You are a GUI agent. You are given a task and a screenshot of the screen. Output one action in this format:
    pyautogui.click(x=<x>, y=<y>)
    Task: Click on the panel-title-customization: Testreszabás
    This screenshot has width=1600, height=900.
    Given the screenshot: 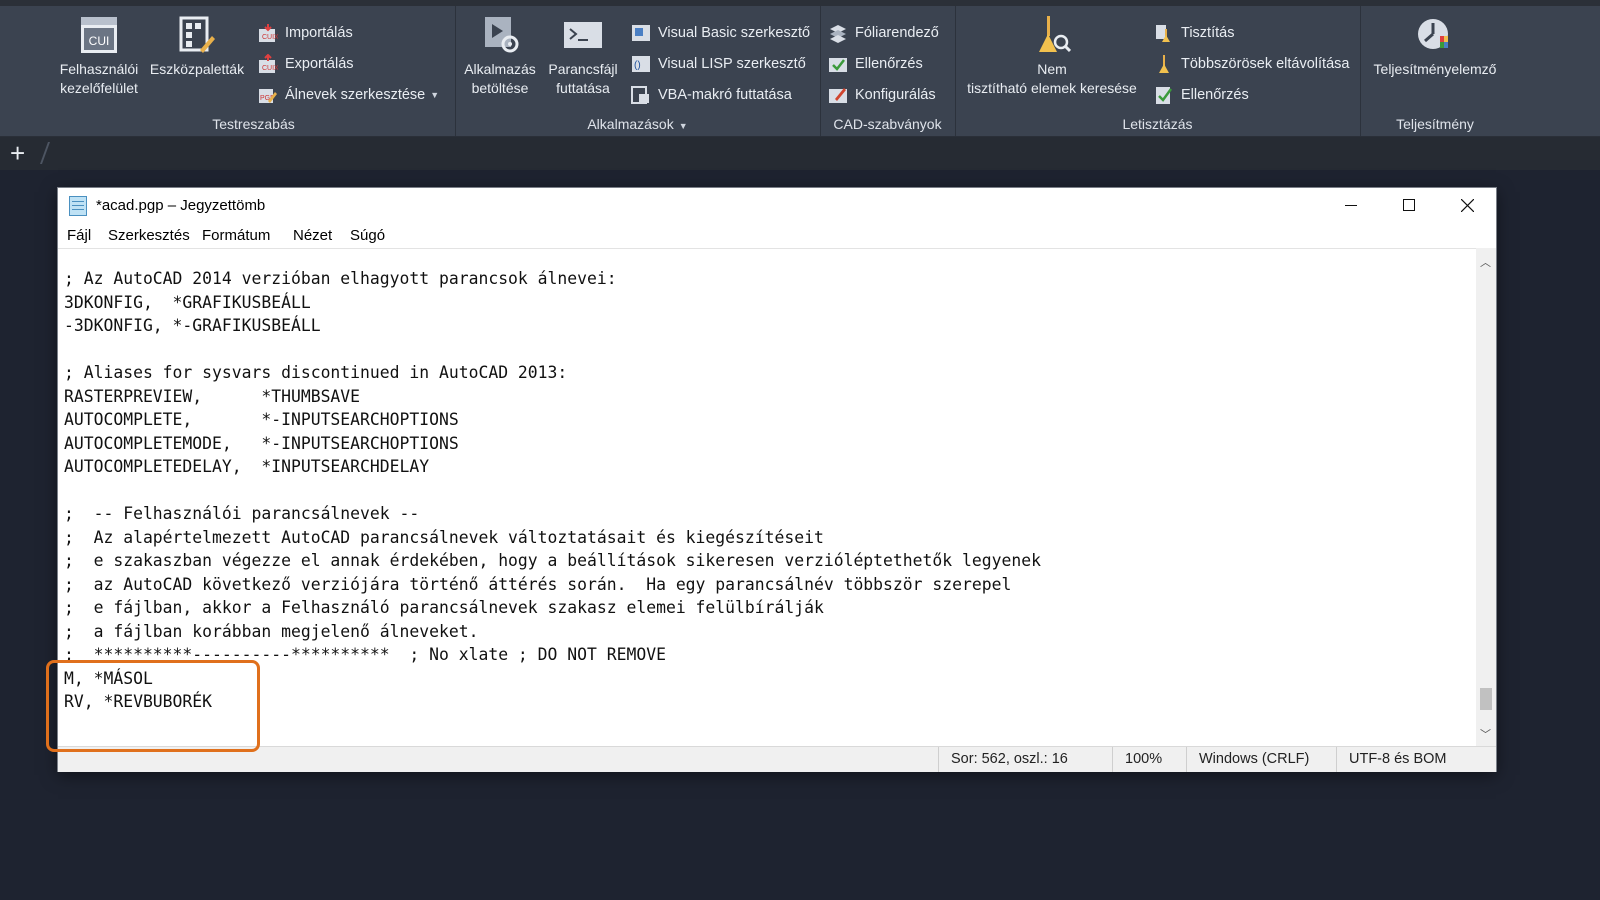 What is the action you would take?
    pyautogui.click(x=253, y=124)
    